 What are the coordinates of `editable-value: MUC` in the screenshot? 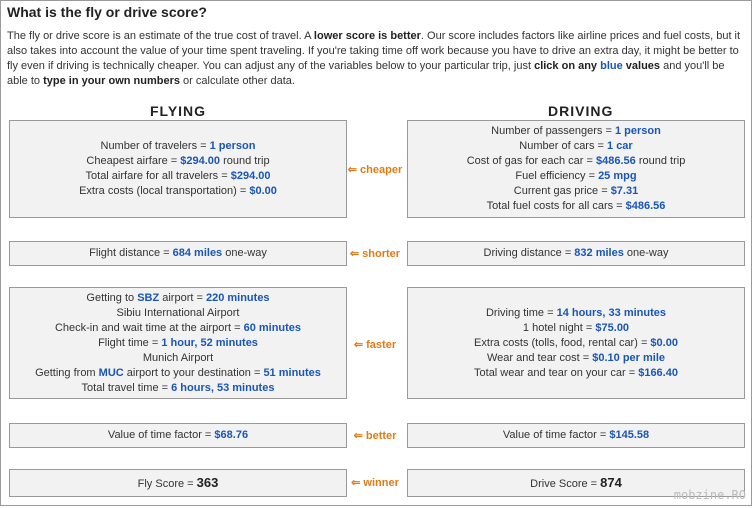 It's located at (111, 373).